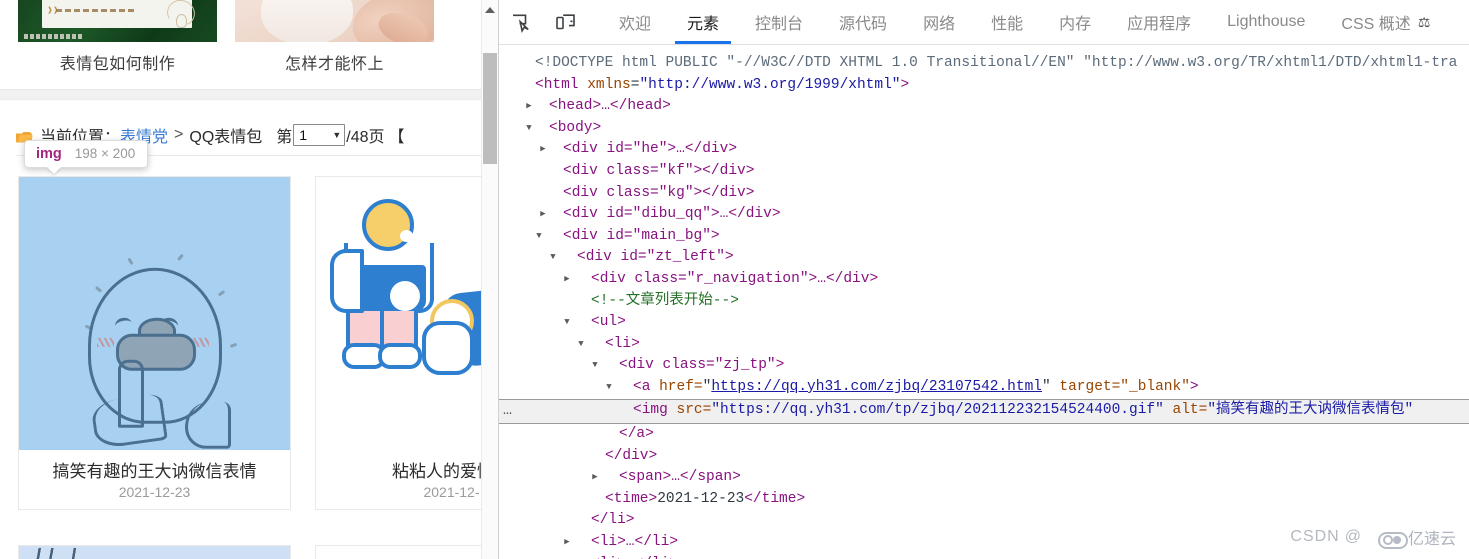 The image size is (1469, 559). What do you see at coordinates (703, 22) in the screenshot?
I see `tab-elements: 元素` at bounding box center [703, 22].